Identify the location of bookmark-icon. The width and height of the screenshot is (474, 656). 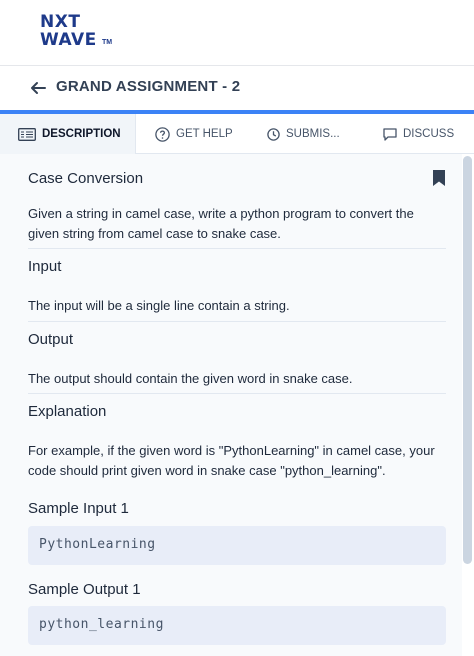
(439, 178).